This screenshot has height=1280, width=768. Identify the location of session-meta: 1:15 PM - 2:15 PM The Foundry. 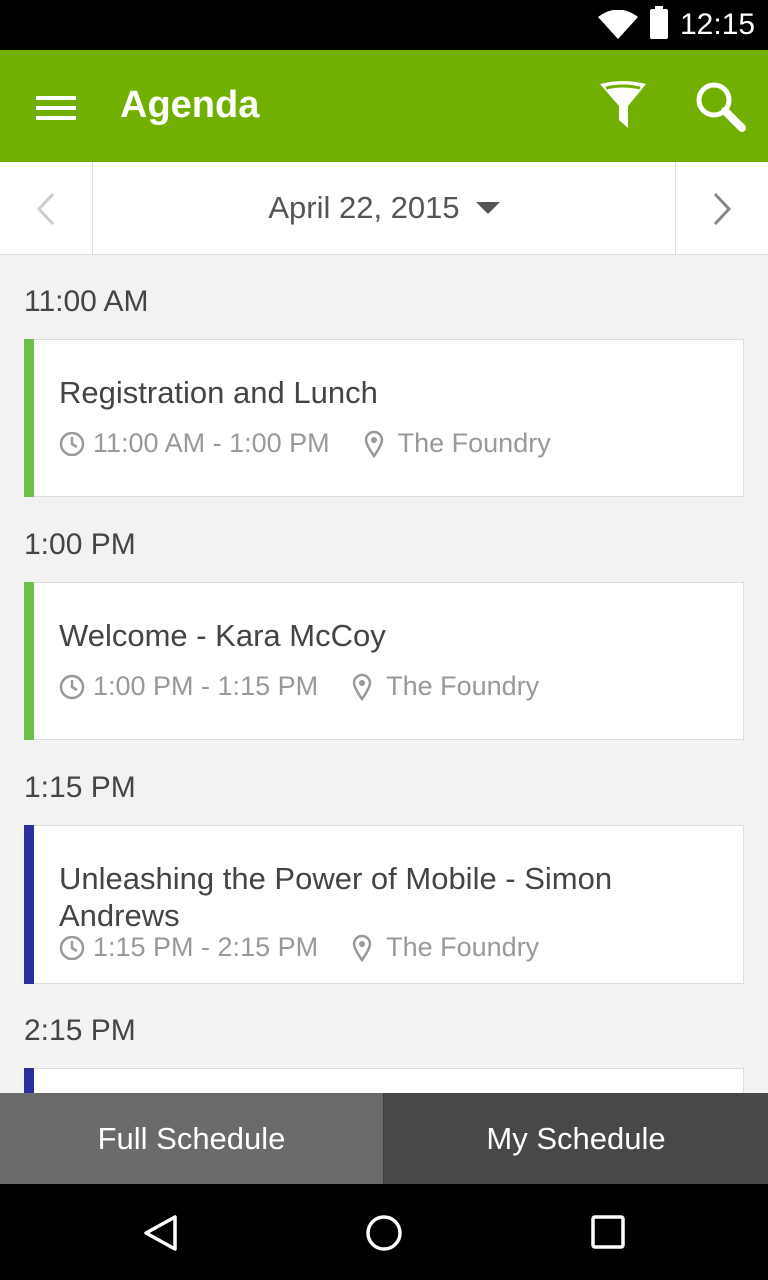
(299, 947).